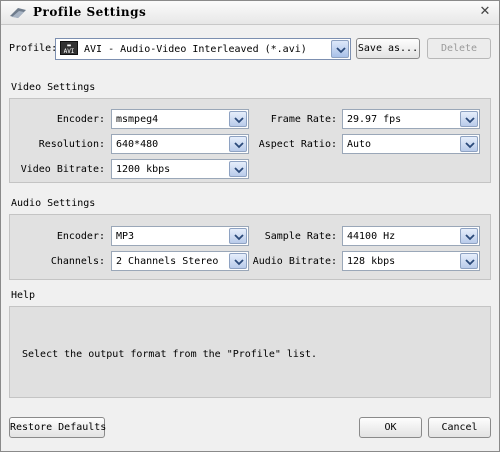  I want to click on video-encoder-label: Encoder:, so click(80, 119).